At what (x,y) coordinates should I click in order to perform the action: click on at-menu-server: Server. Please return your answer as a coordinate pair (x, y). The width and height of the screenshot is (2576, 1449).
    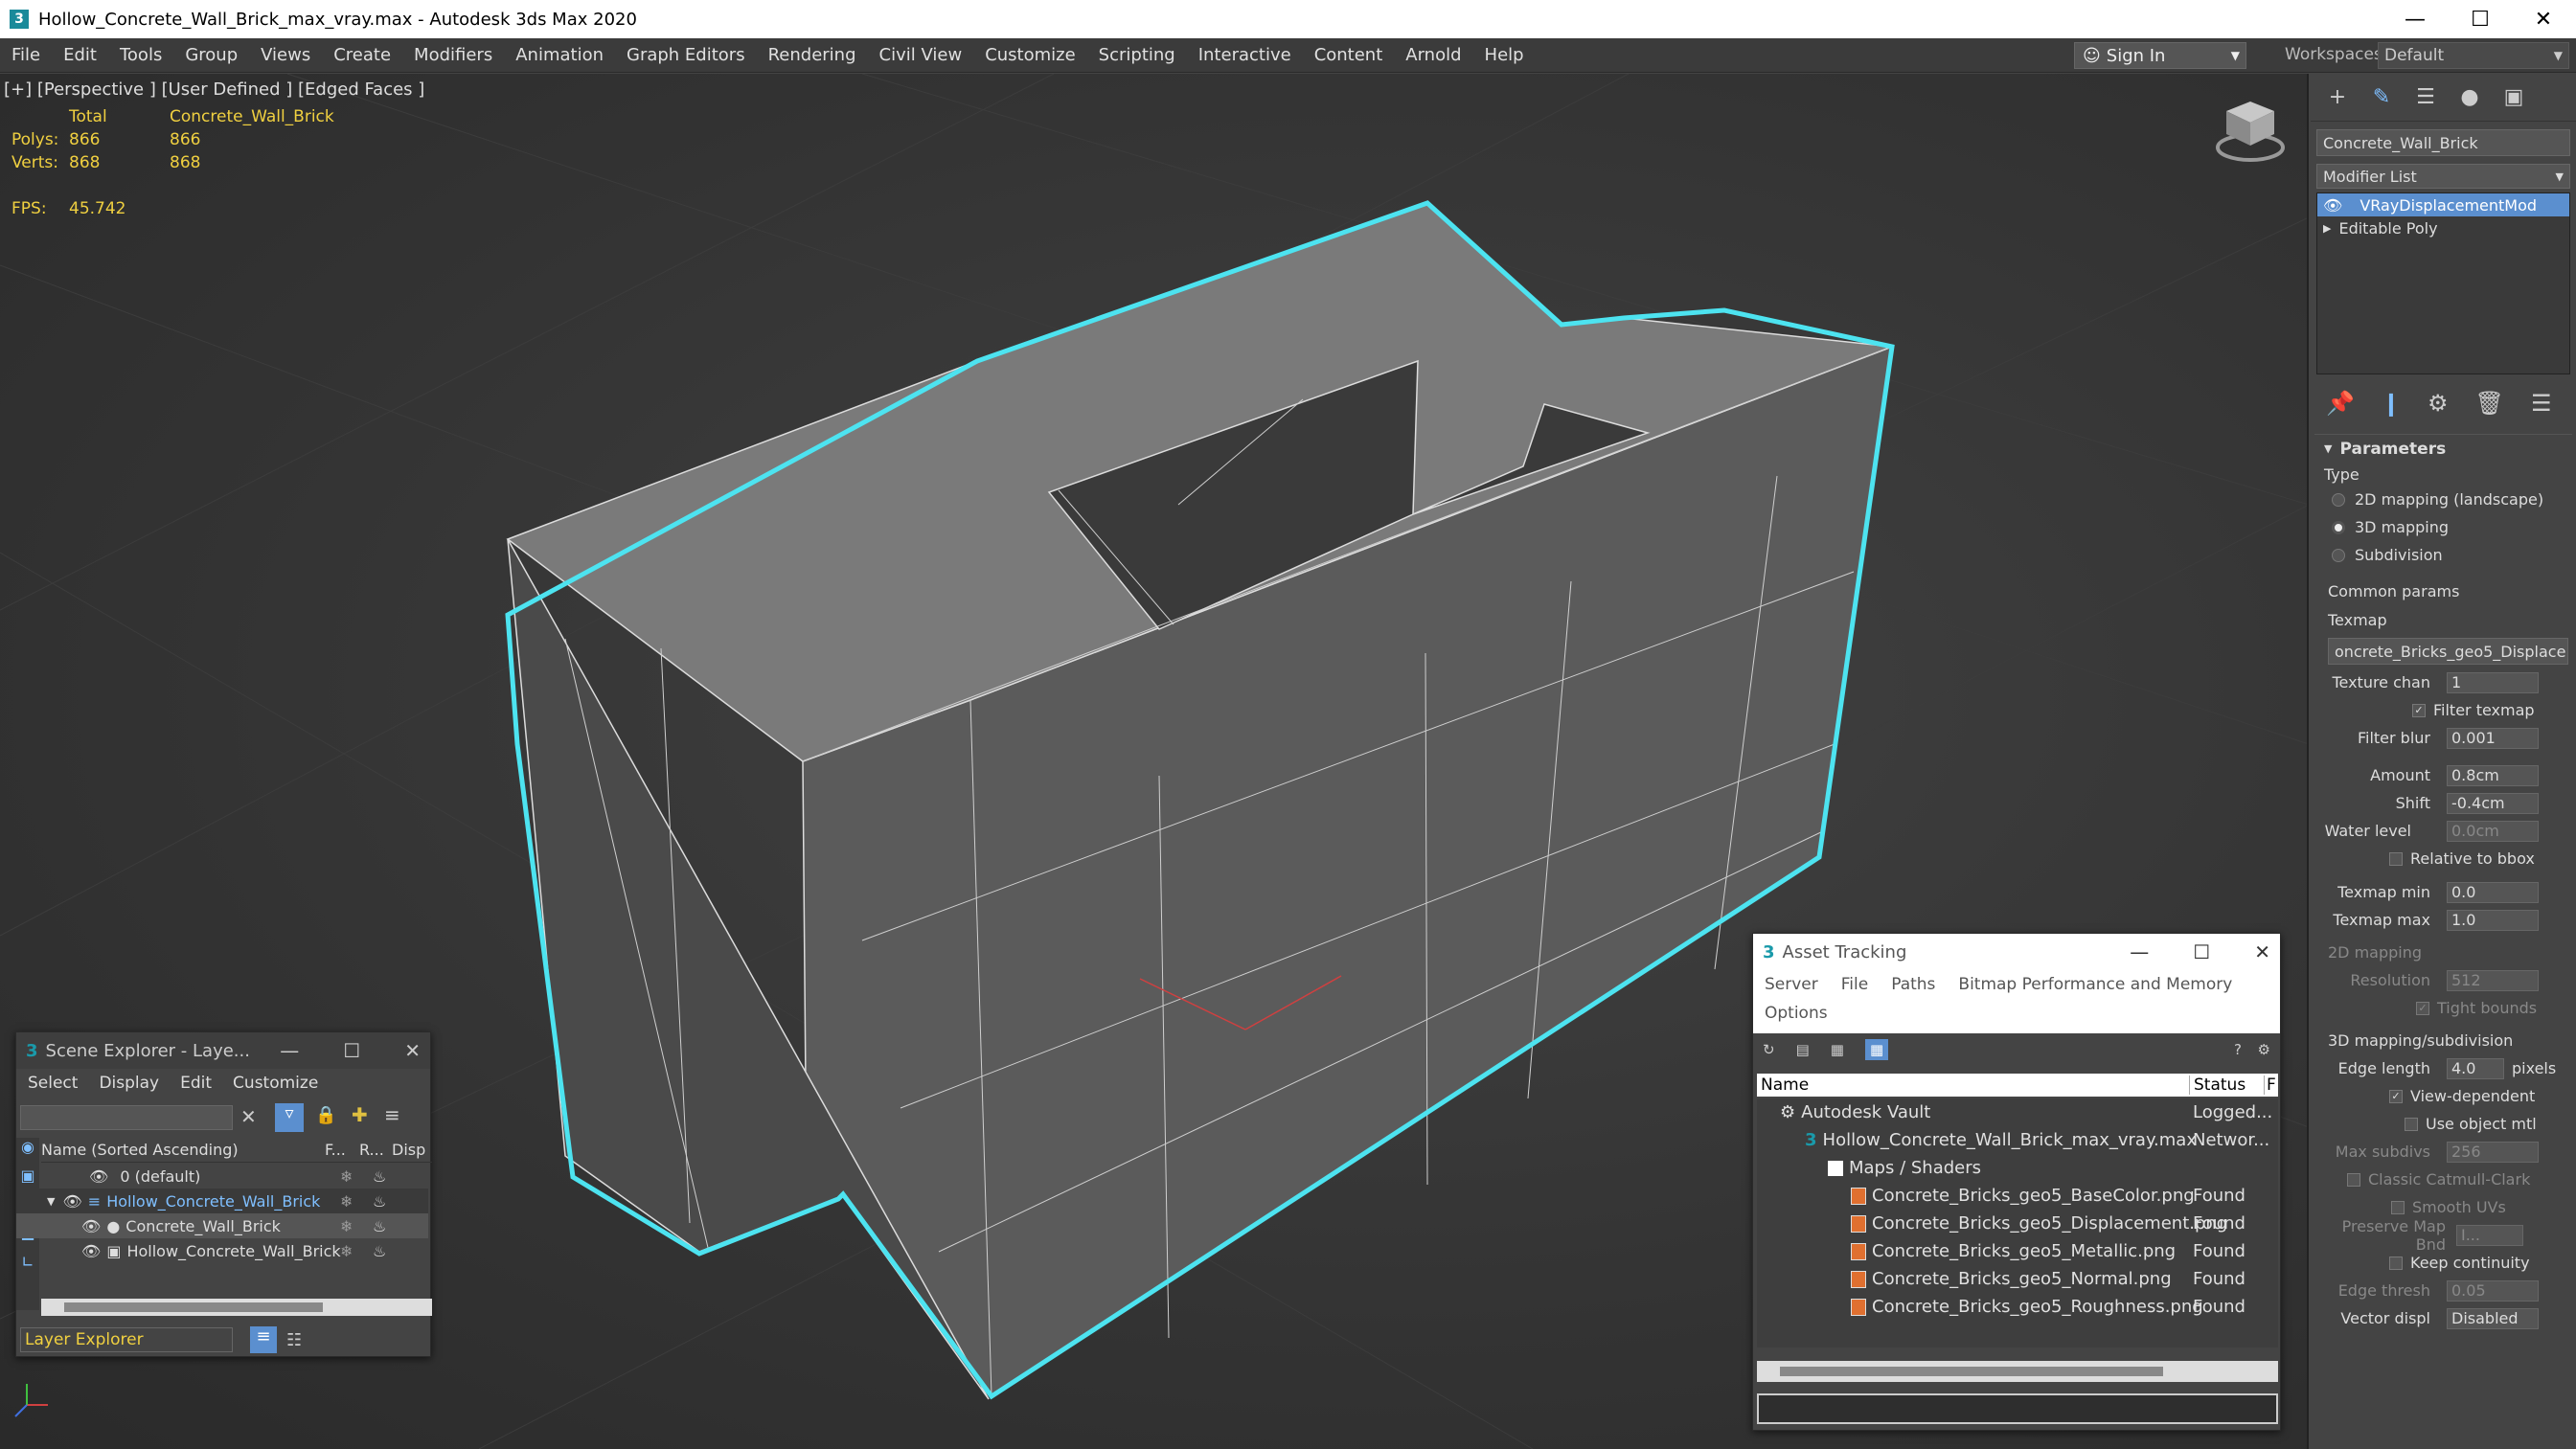
    Looking at the image, I should click on (1791, 984).